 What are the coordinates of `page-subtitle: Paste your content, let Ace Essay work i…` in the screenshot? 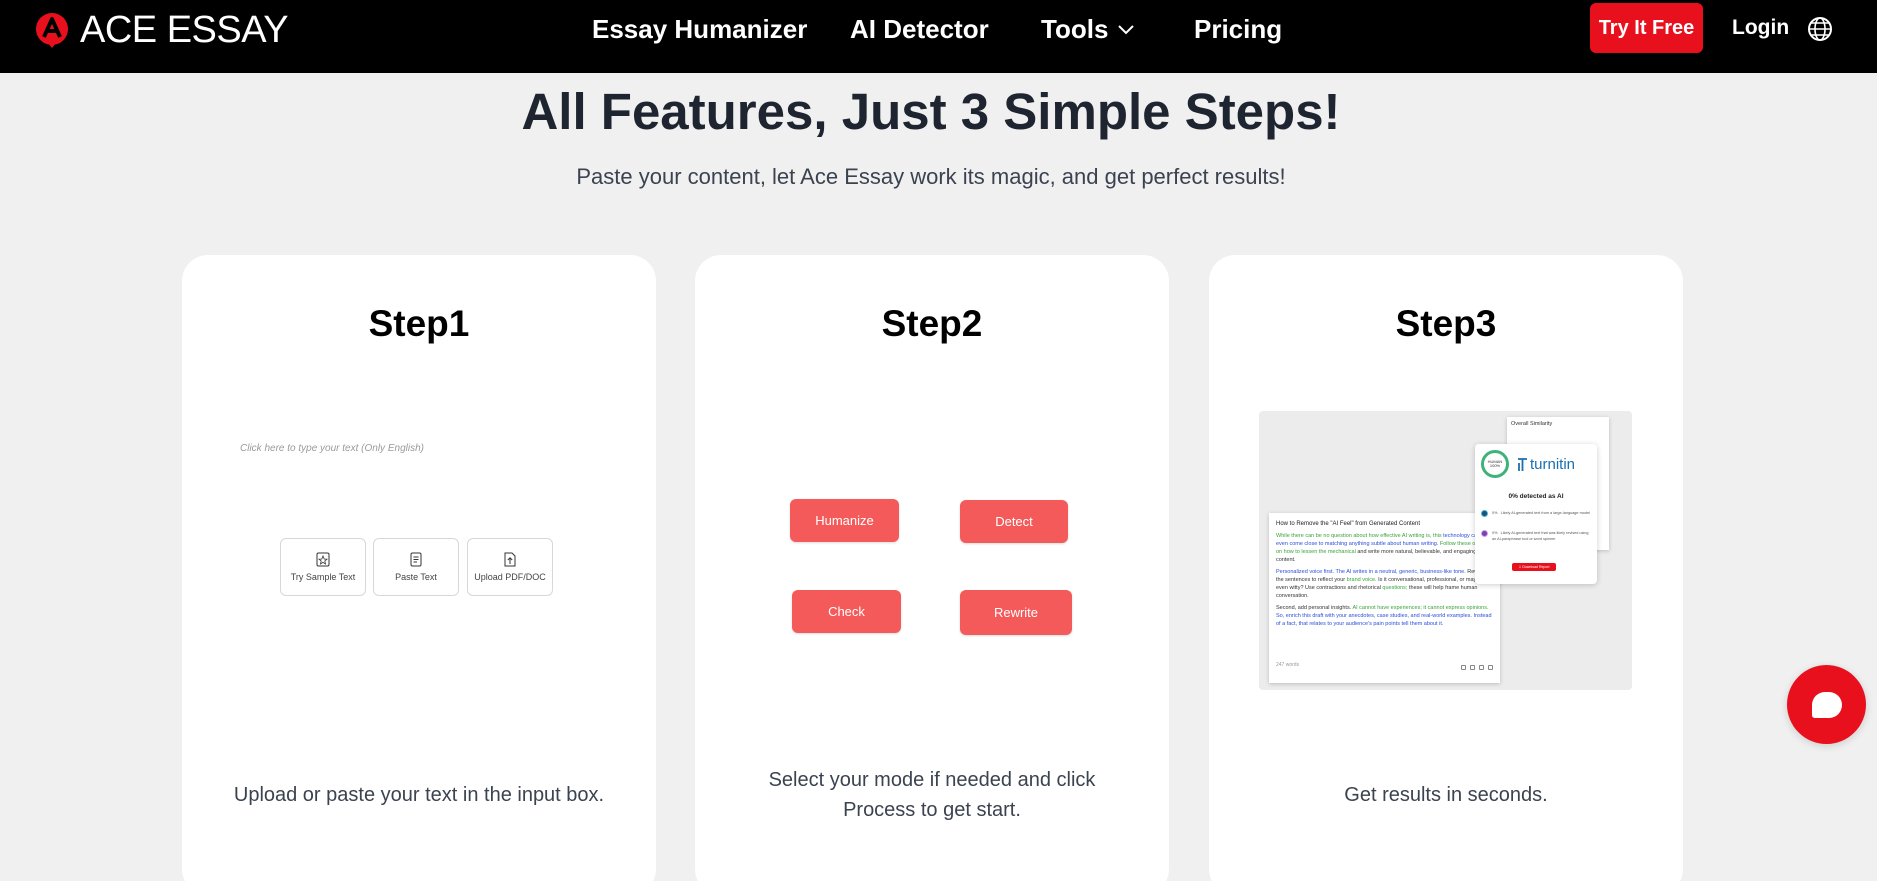 It's located at (931, 176).